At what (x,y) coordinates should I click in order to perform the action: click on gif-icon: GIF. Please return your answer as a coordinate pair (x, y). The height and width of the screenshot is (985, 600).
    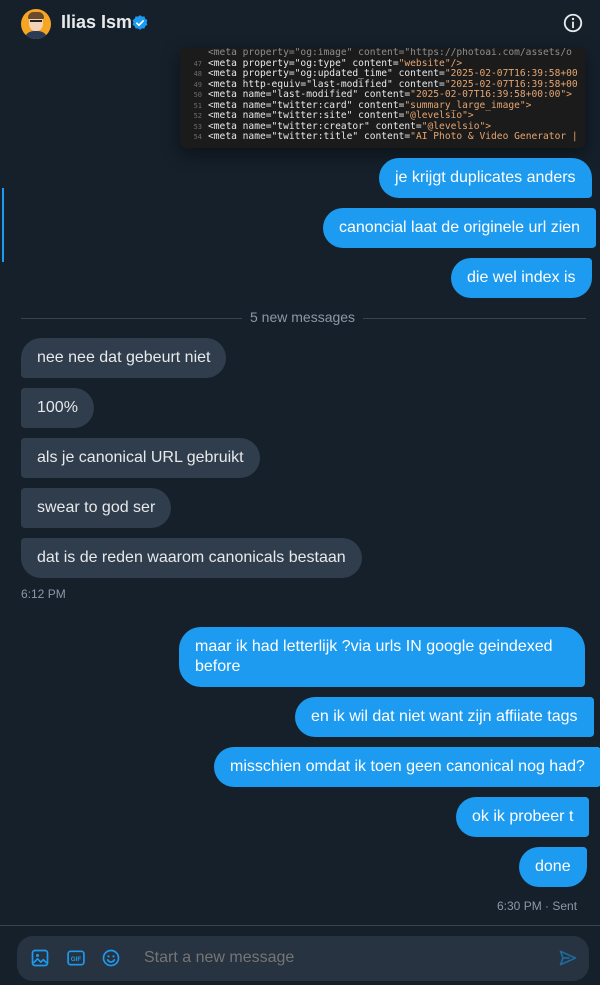
    Looking at the image, I should click on (76, 958).